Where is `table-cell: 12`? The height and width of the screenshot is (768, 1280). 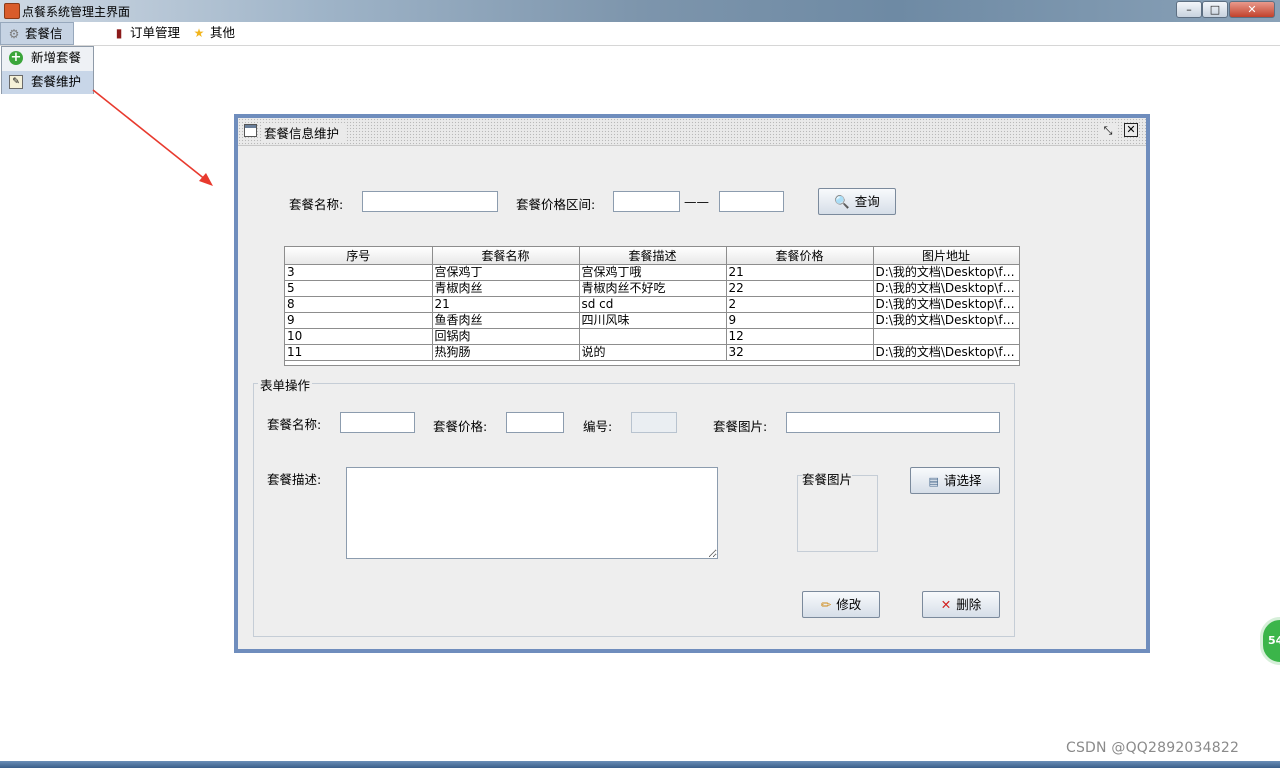
table-cell: 12 is located at coordinates (799, 336).